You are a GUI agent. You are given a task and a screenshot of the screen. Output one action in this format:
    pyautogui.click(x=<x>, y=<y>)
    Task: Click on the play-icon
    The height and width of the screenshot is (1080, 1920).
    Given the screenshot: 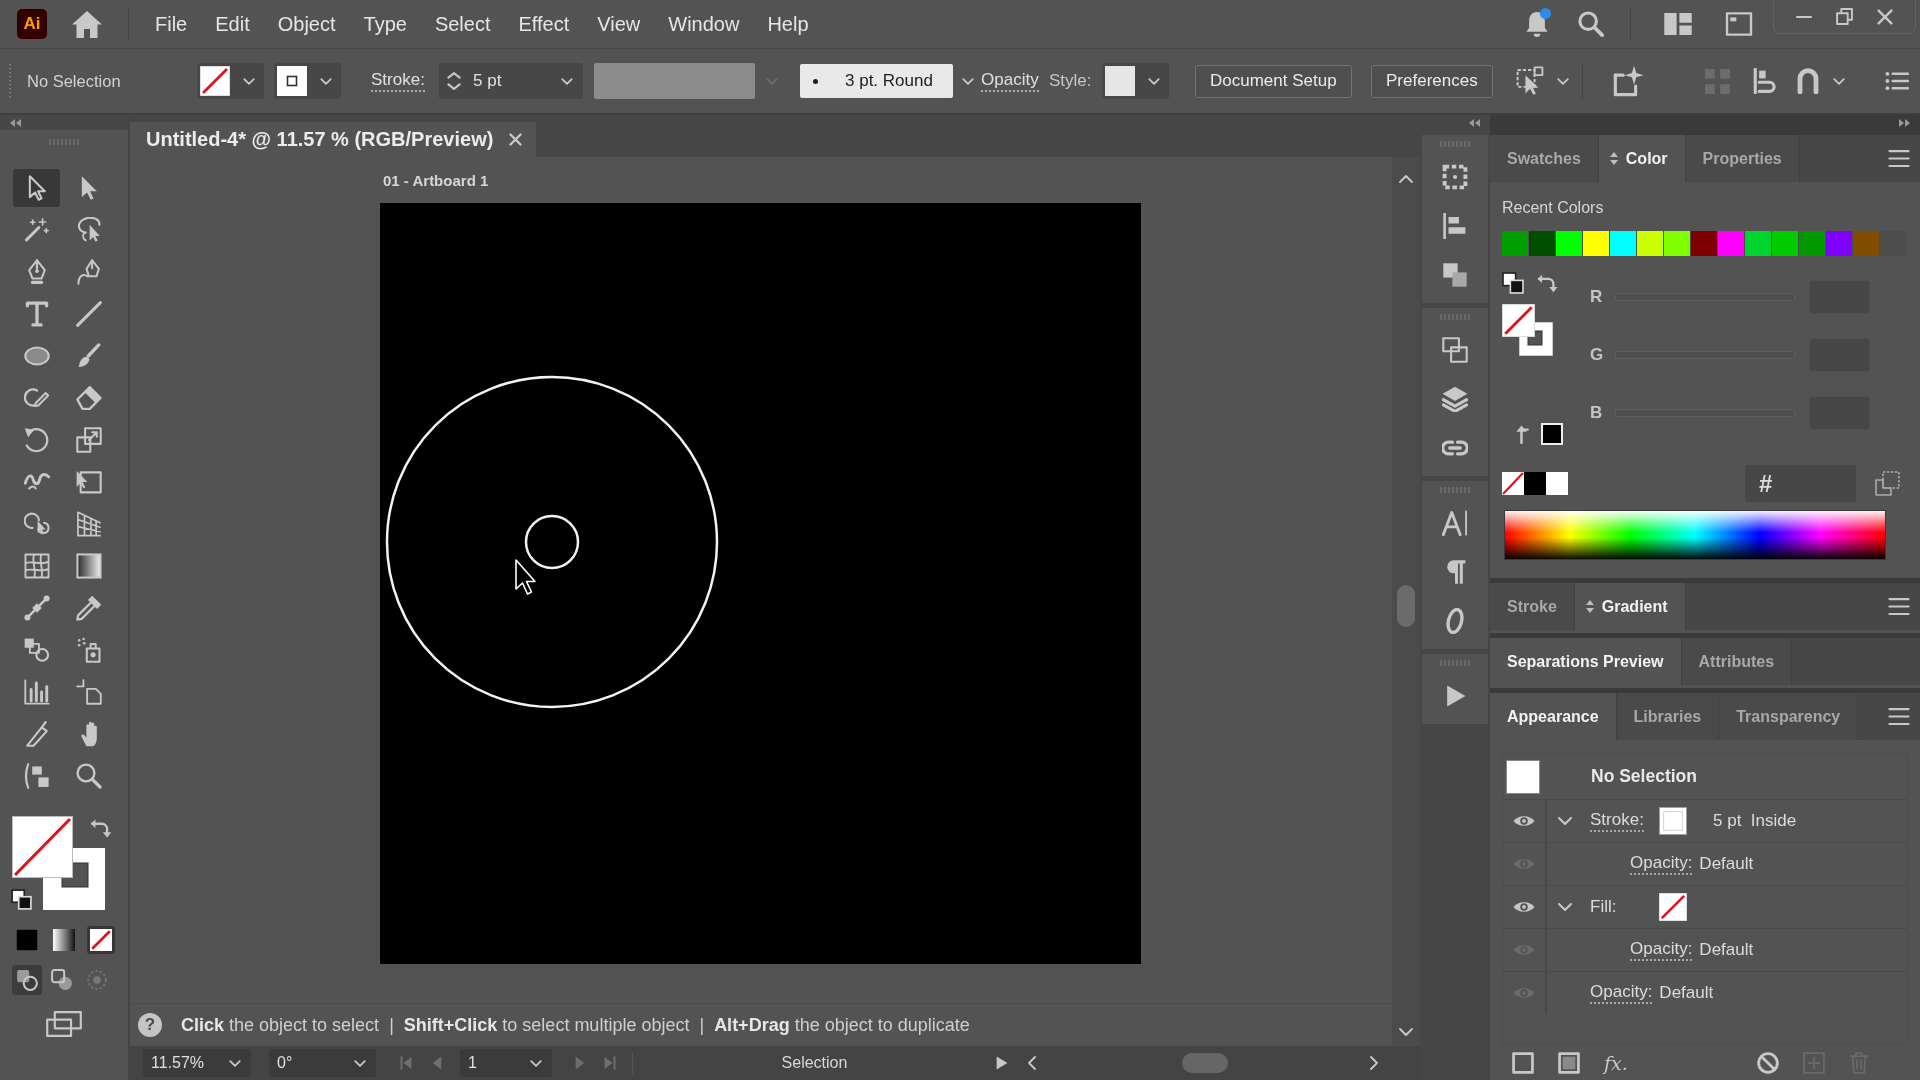 What is the action you would take?
    pyautogui.click(x=1002, y=1063)
    